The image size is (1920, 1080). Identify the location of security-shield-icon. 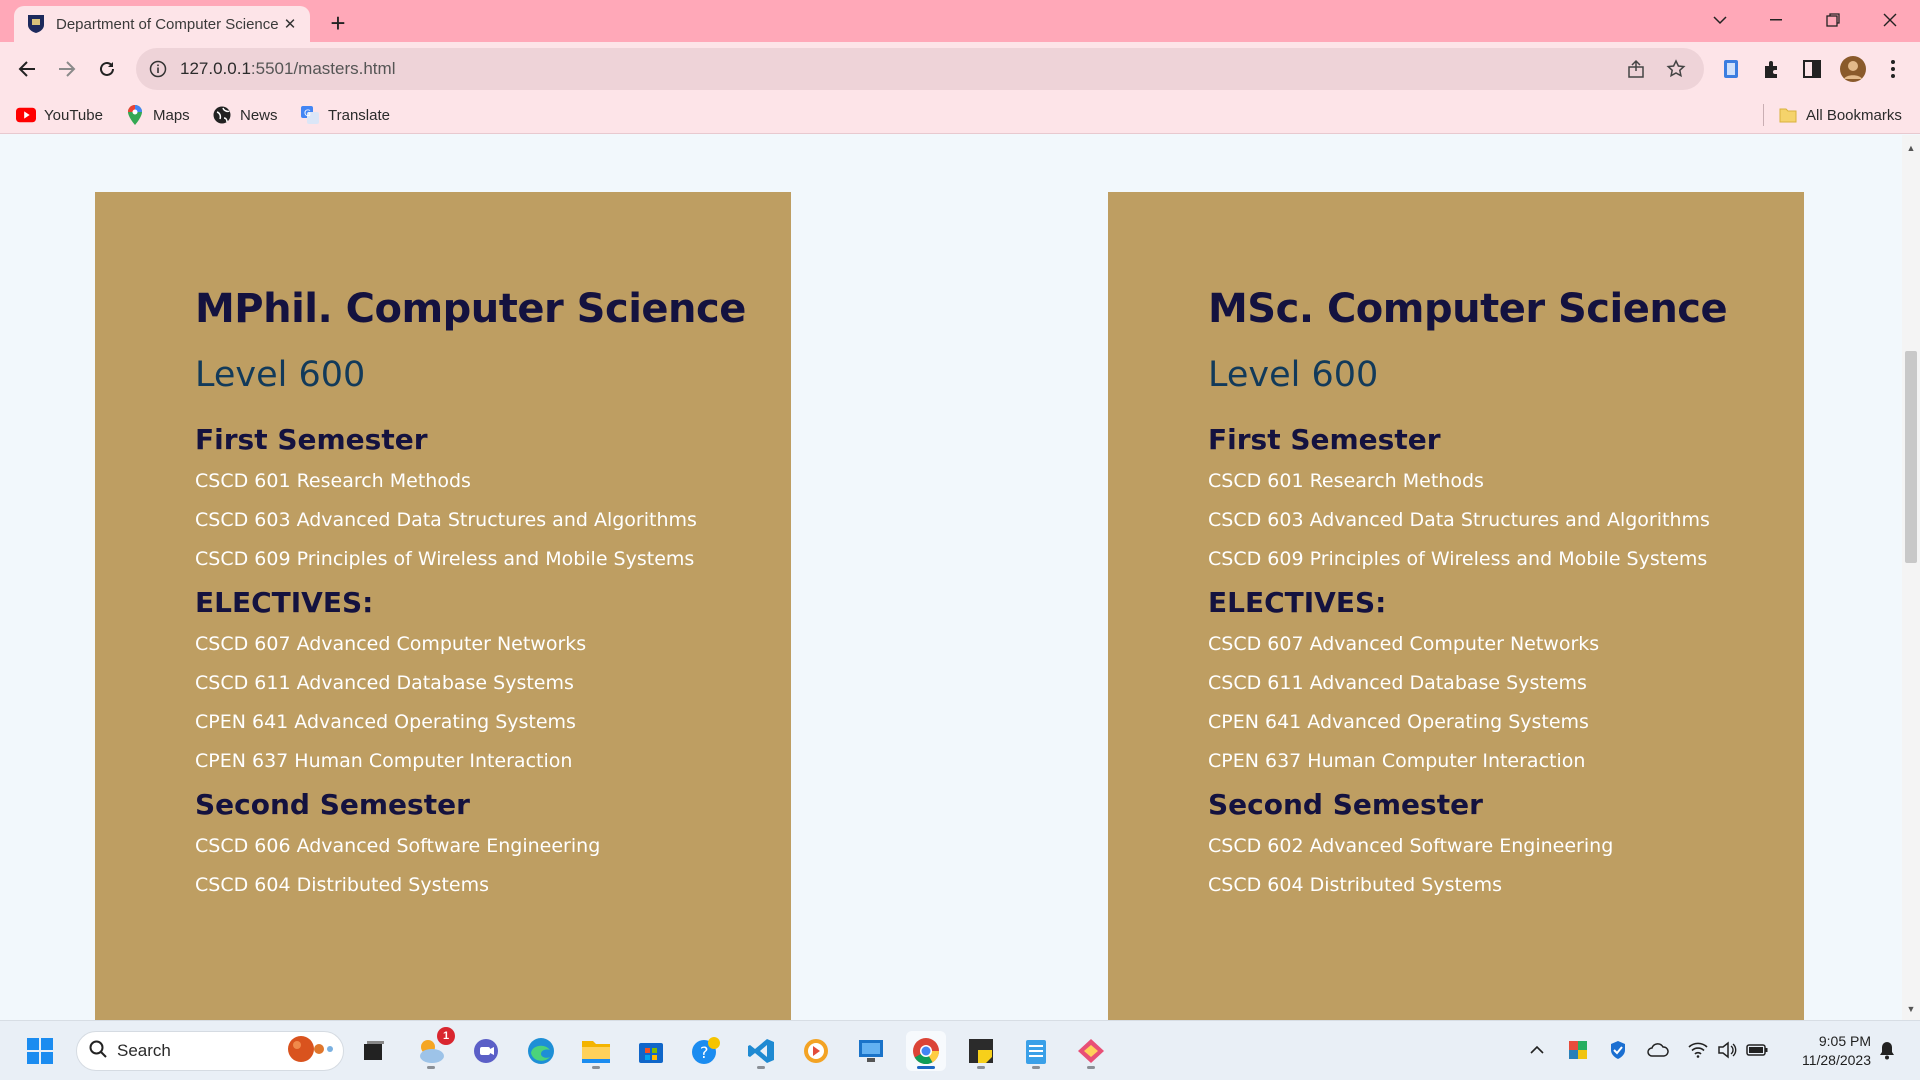
(1618, 1050).